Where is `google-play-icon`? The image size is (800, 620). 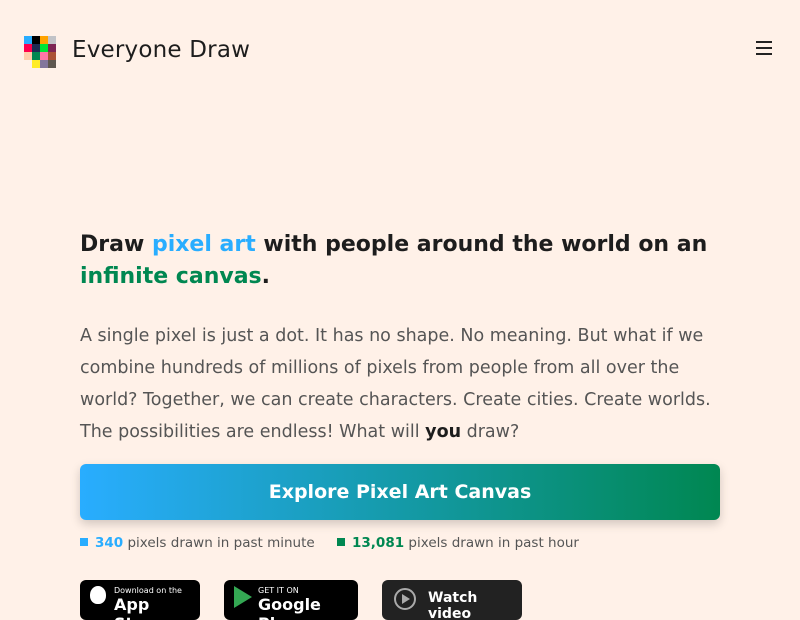 google-play-icon is located at coordinates (243, 597).